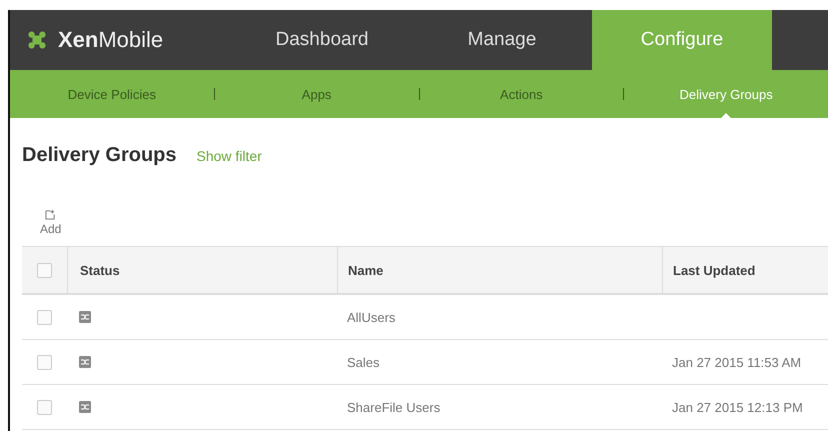 Image resolution: width=828 pixels, height=431 pixels. Describe the element at coordinates (737, 362) in the screenshot. I see `table-cell: Jan 27 2015 11:53 AM` at that location.